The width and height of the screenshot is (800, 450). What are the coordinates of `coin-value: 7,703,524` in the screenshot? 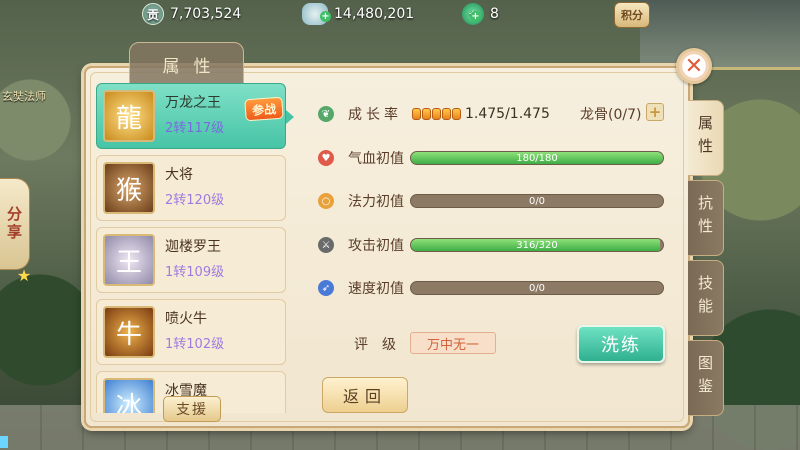 It's located at (206, 14).